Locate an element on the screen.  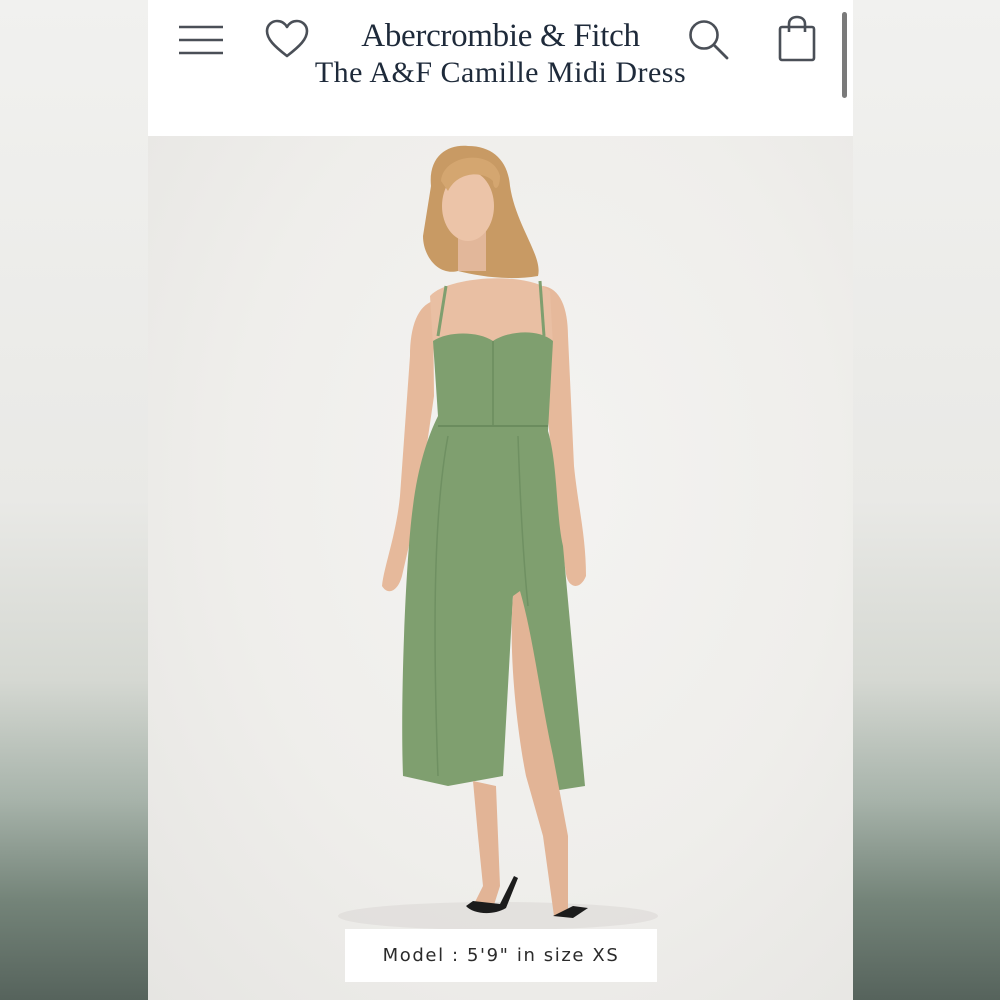
right-backdrop is located at coordinates (926, 500).